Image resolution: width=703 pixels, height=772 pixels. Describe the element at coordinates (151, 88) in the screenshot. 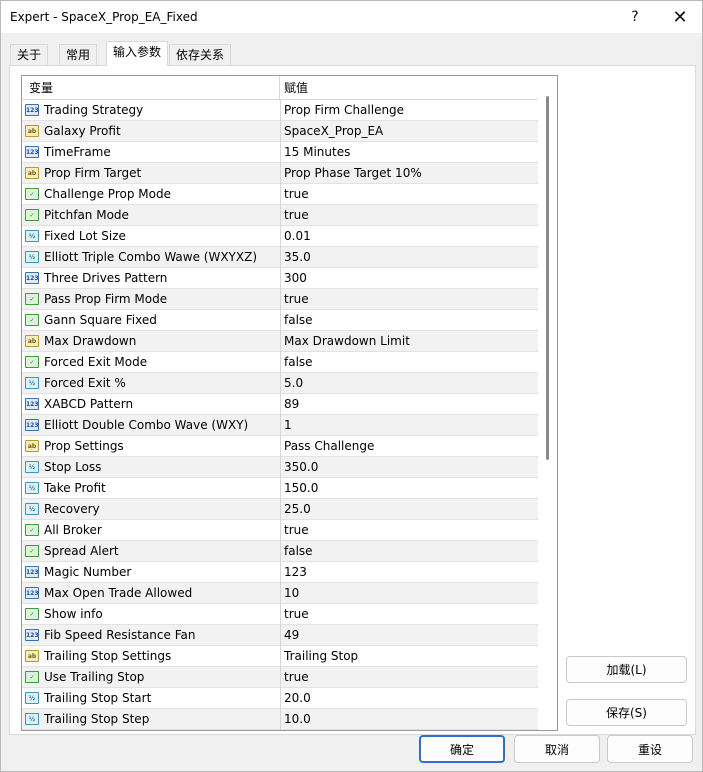

I see `column-header-variable: 变量` at that location.